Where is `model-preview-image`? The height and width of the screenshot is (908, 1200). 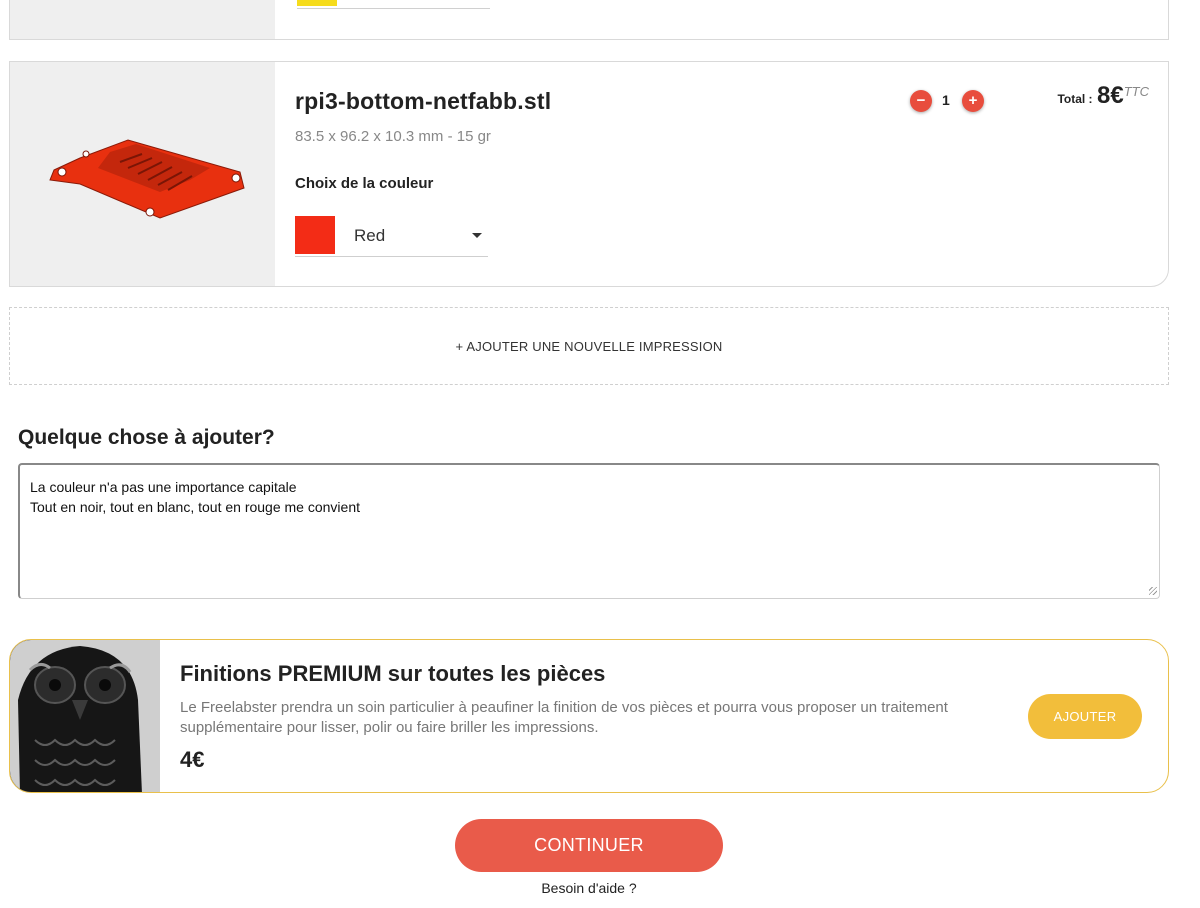
model-preview-image is located at coordinates (147, 179).